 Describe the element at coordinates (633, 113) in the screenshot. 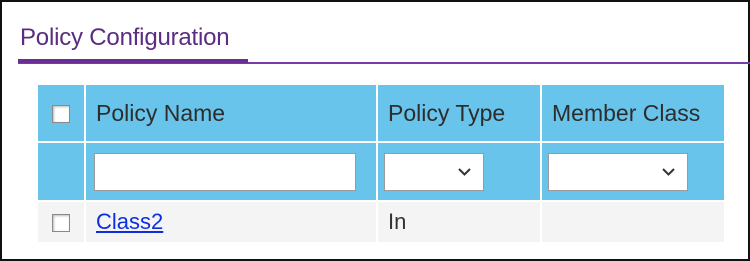

I see `header-member-class: Member Class` at that location.